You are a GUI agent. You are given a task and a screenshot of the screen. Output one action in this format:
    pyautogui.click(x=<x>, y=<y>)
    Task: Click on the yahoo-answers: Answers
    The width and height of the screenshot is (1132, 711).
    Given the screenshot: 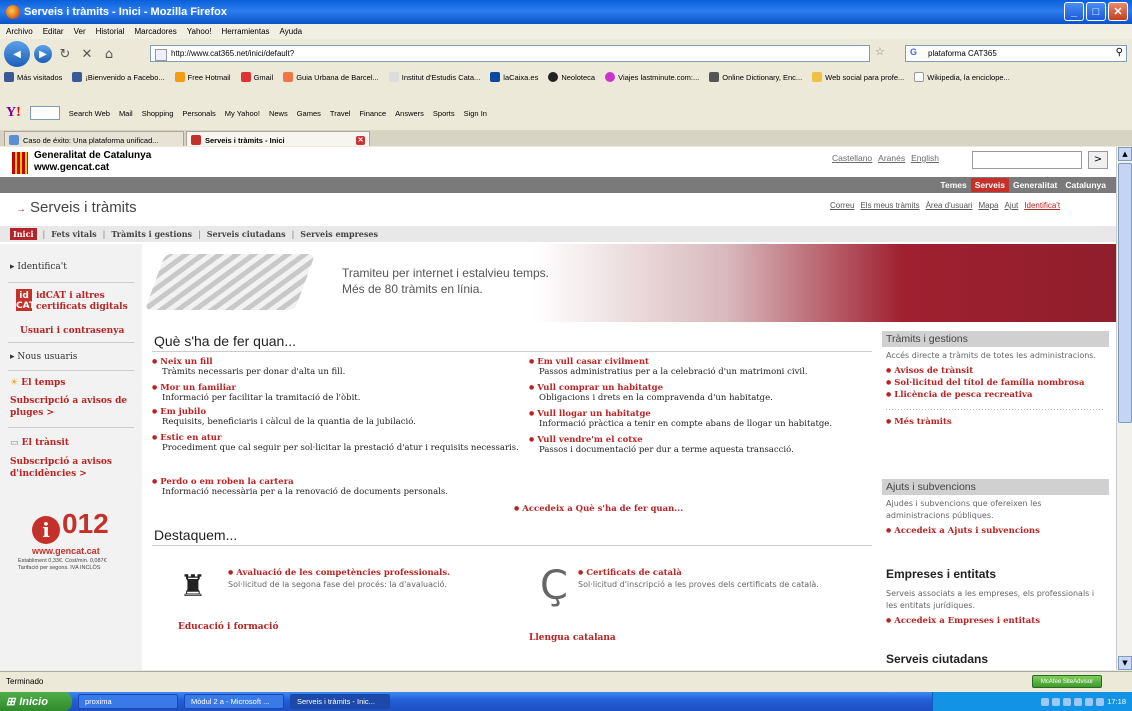 What is the action you would take?
    pyautogui.click(x=409, y=113)
    